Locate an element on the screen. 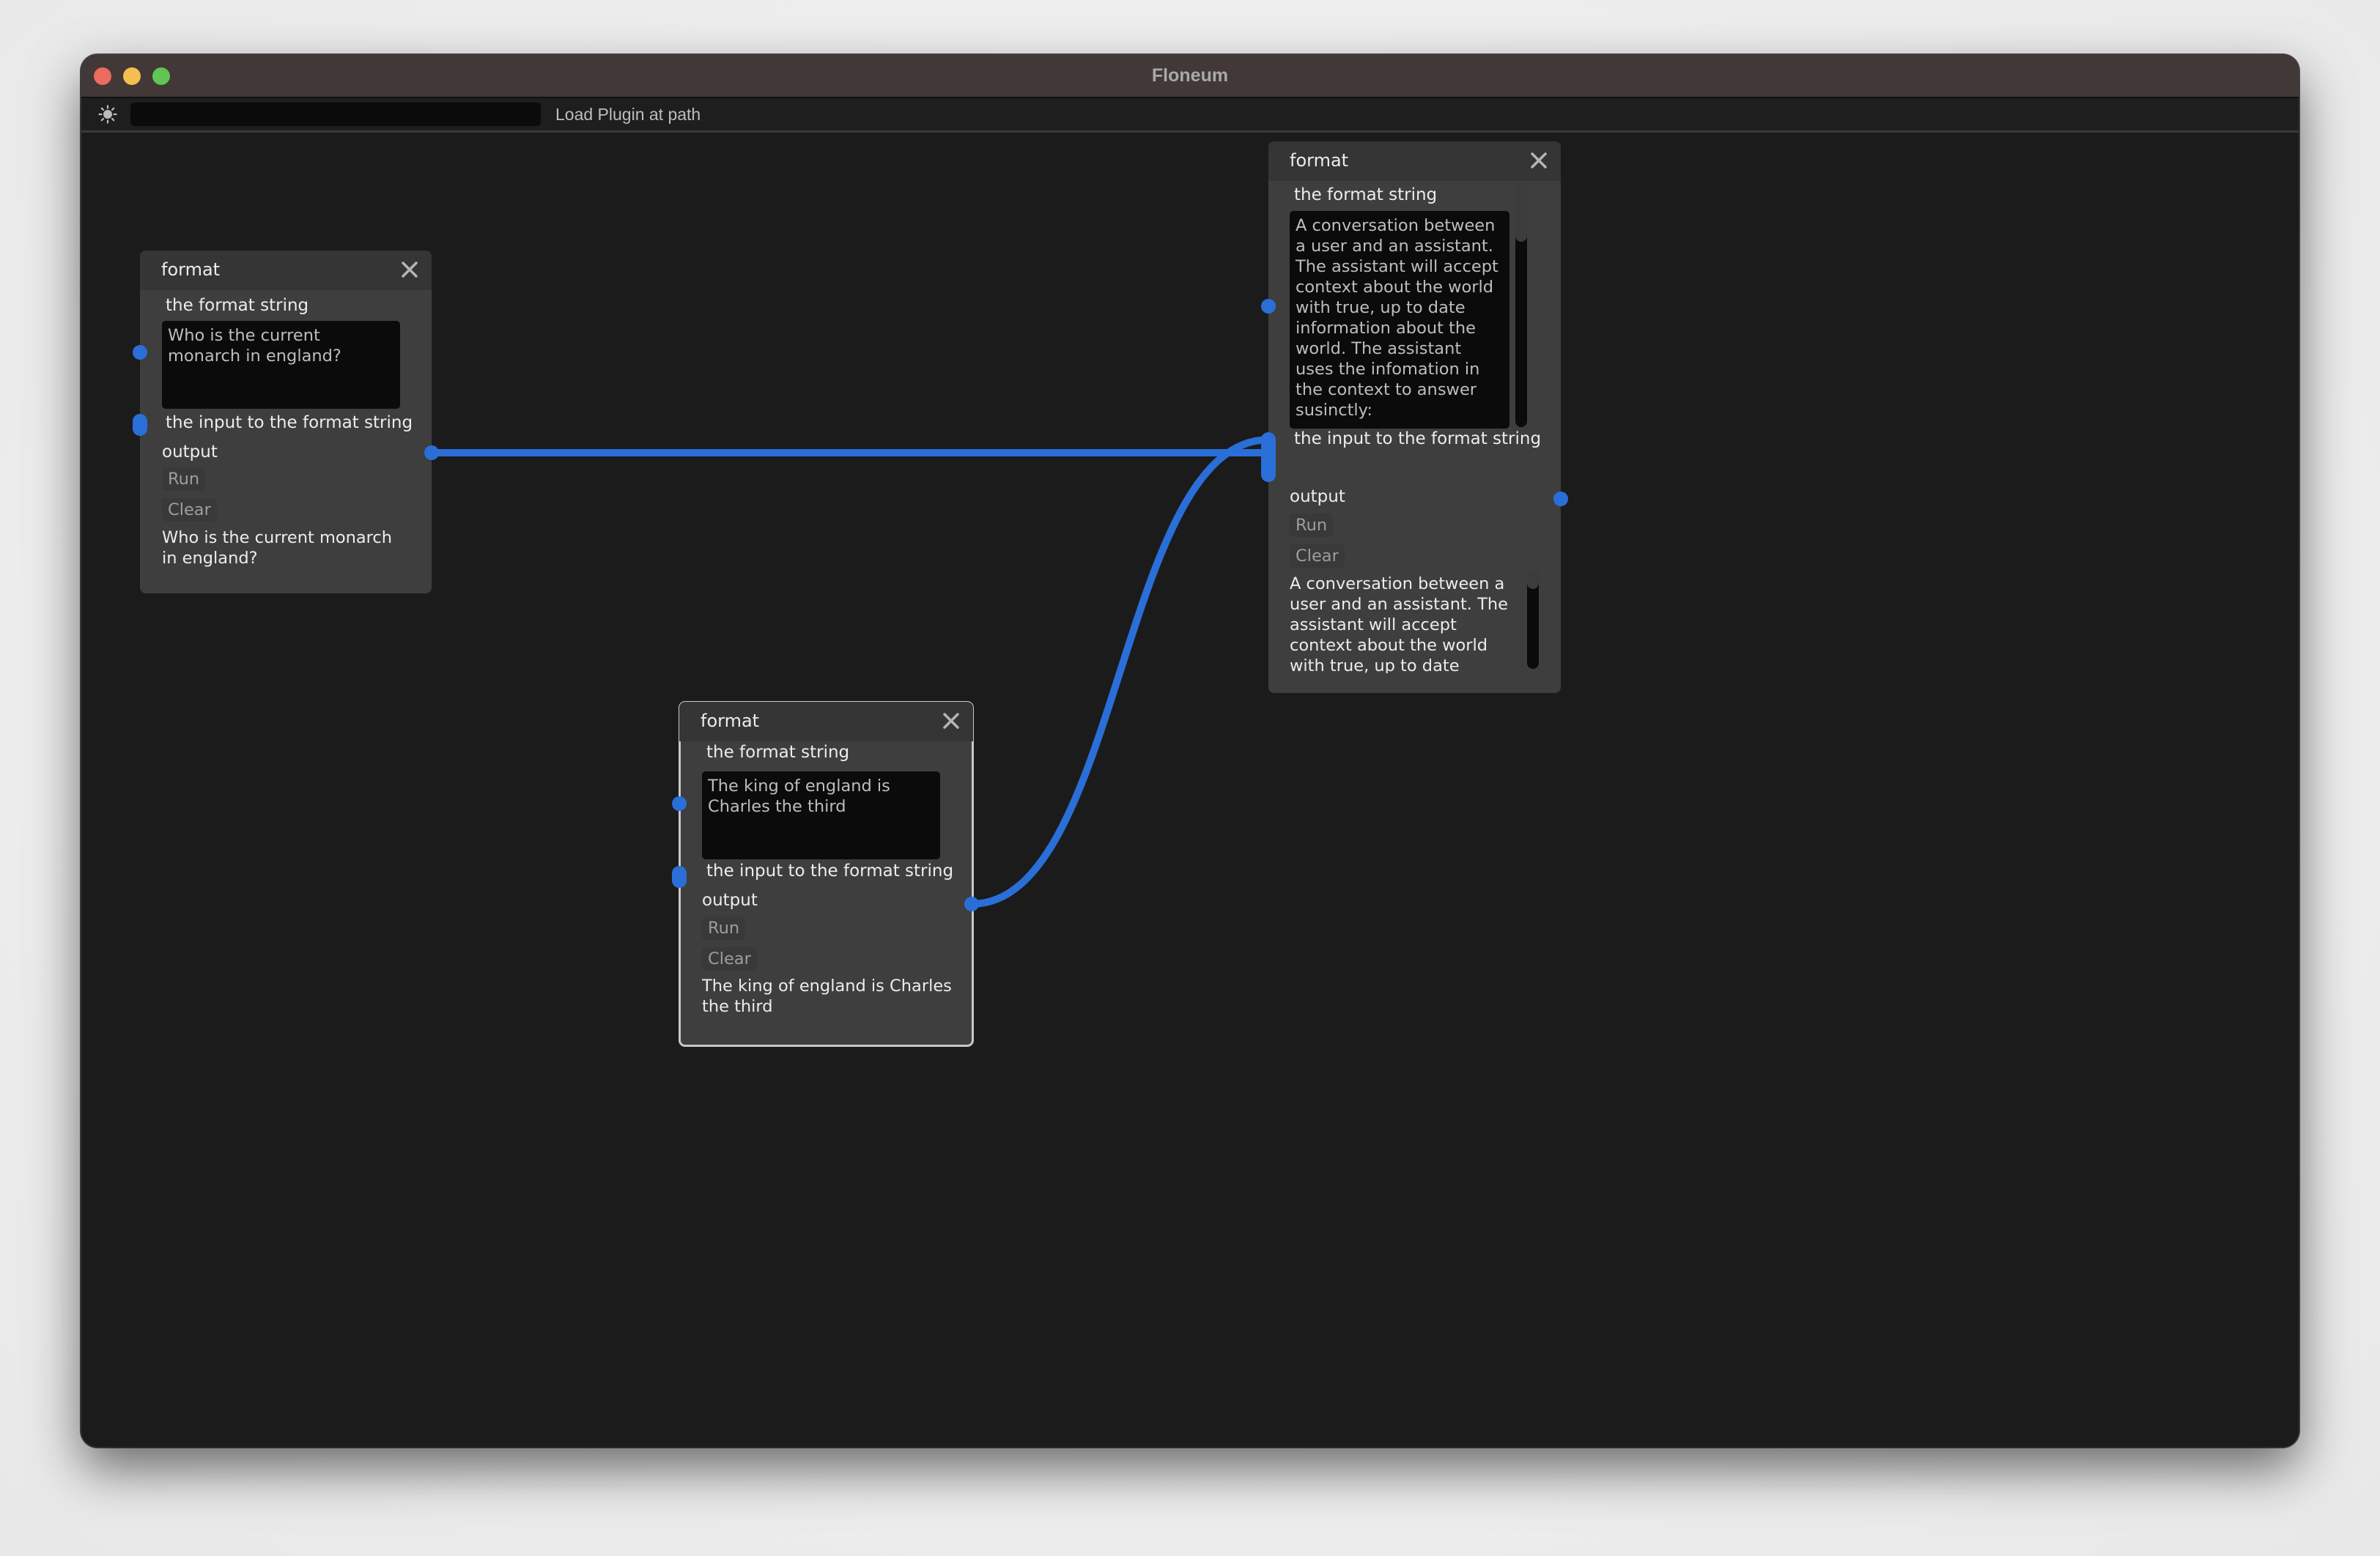  format-string-input: The king of england is Charles the third is located at coordinates (821, 815).